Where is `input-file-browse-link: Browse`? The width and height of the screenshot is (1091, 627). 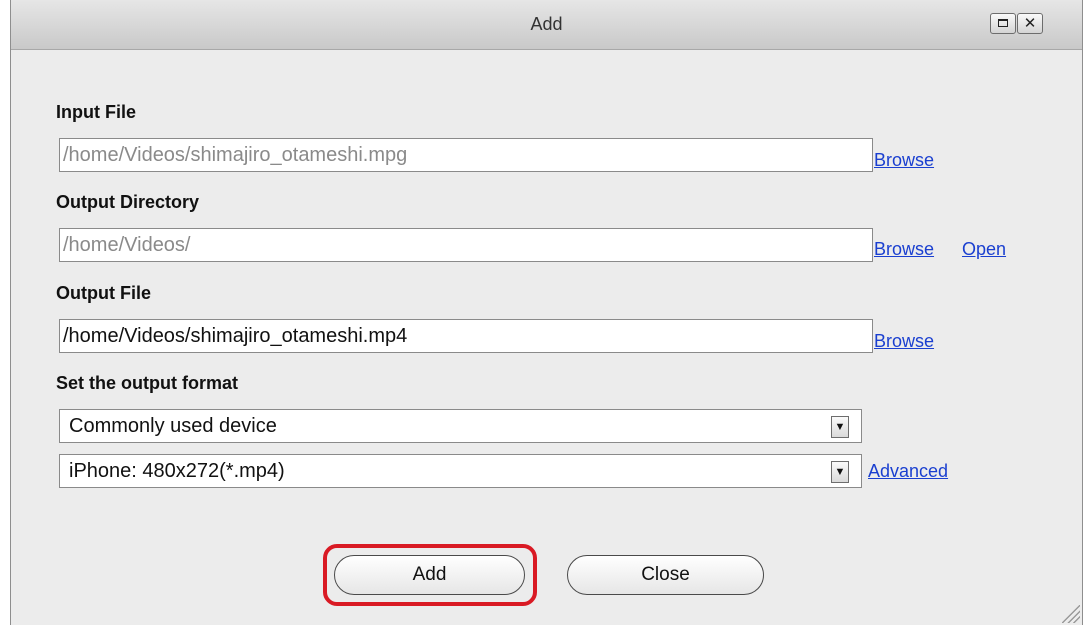
input-file-browse-link: Browse is located at coordinates (904, 160).